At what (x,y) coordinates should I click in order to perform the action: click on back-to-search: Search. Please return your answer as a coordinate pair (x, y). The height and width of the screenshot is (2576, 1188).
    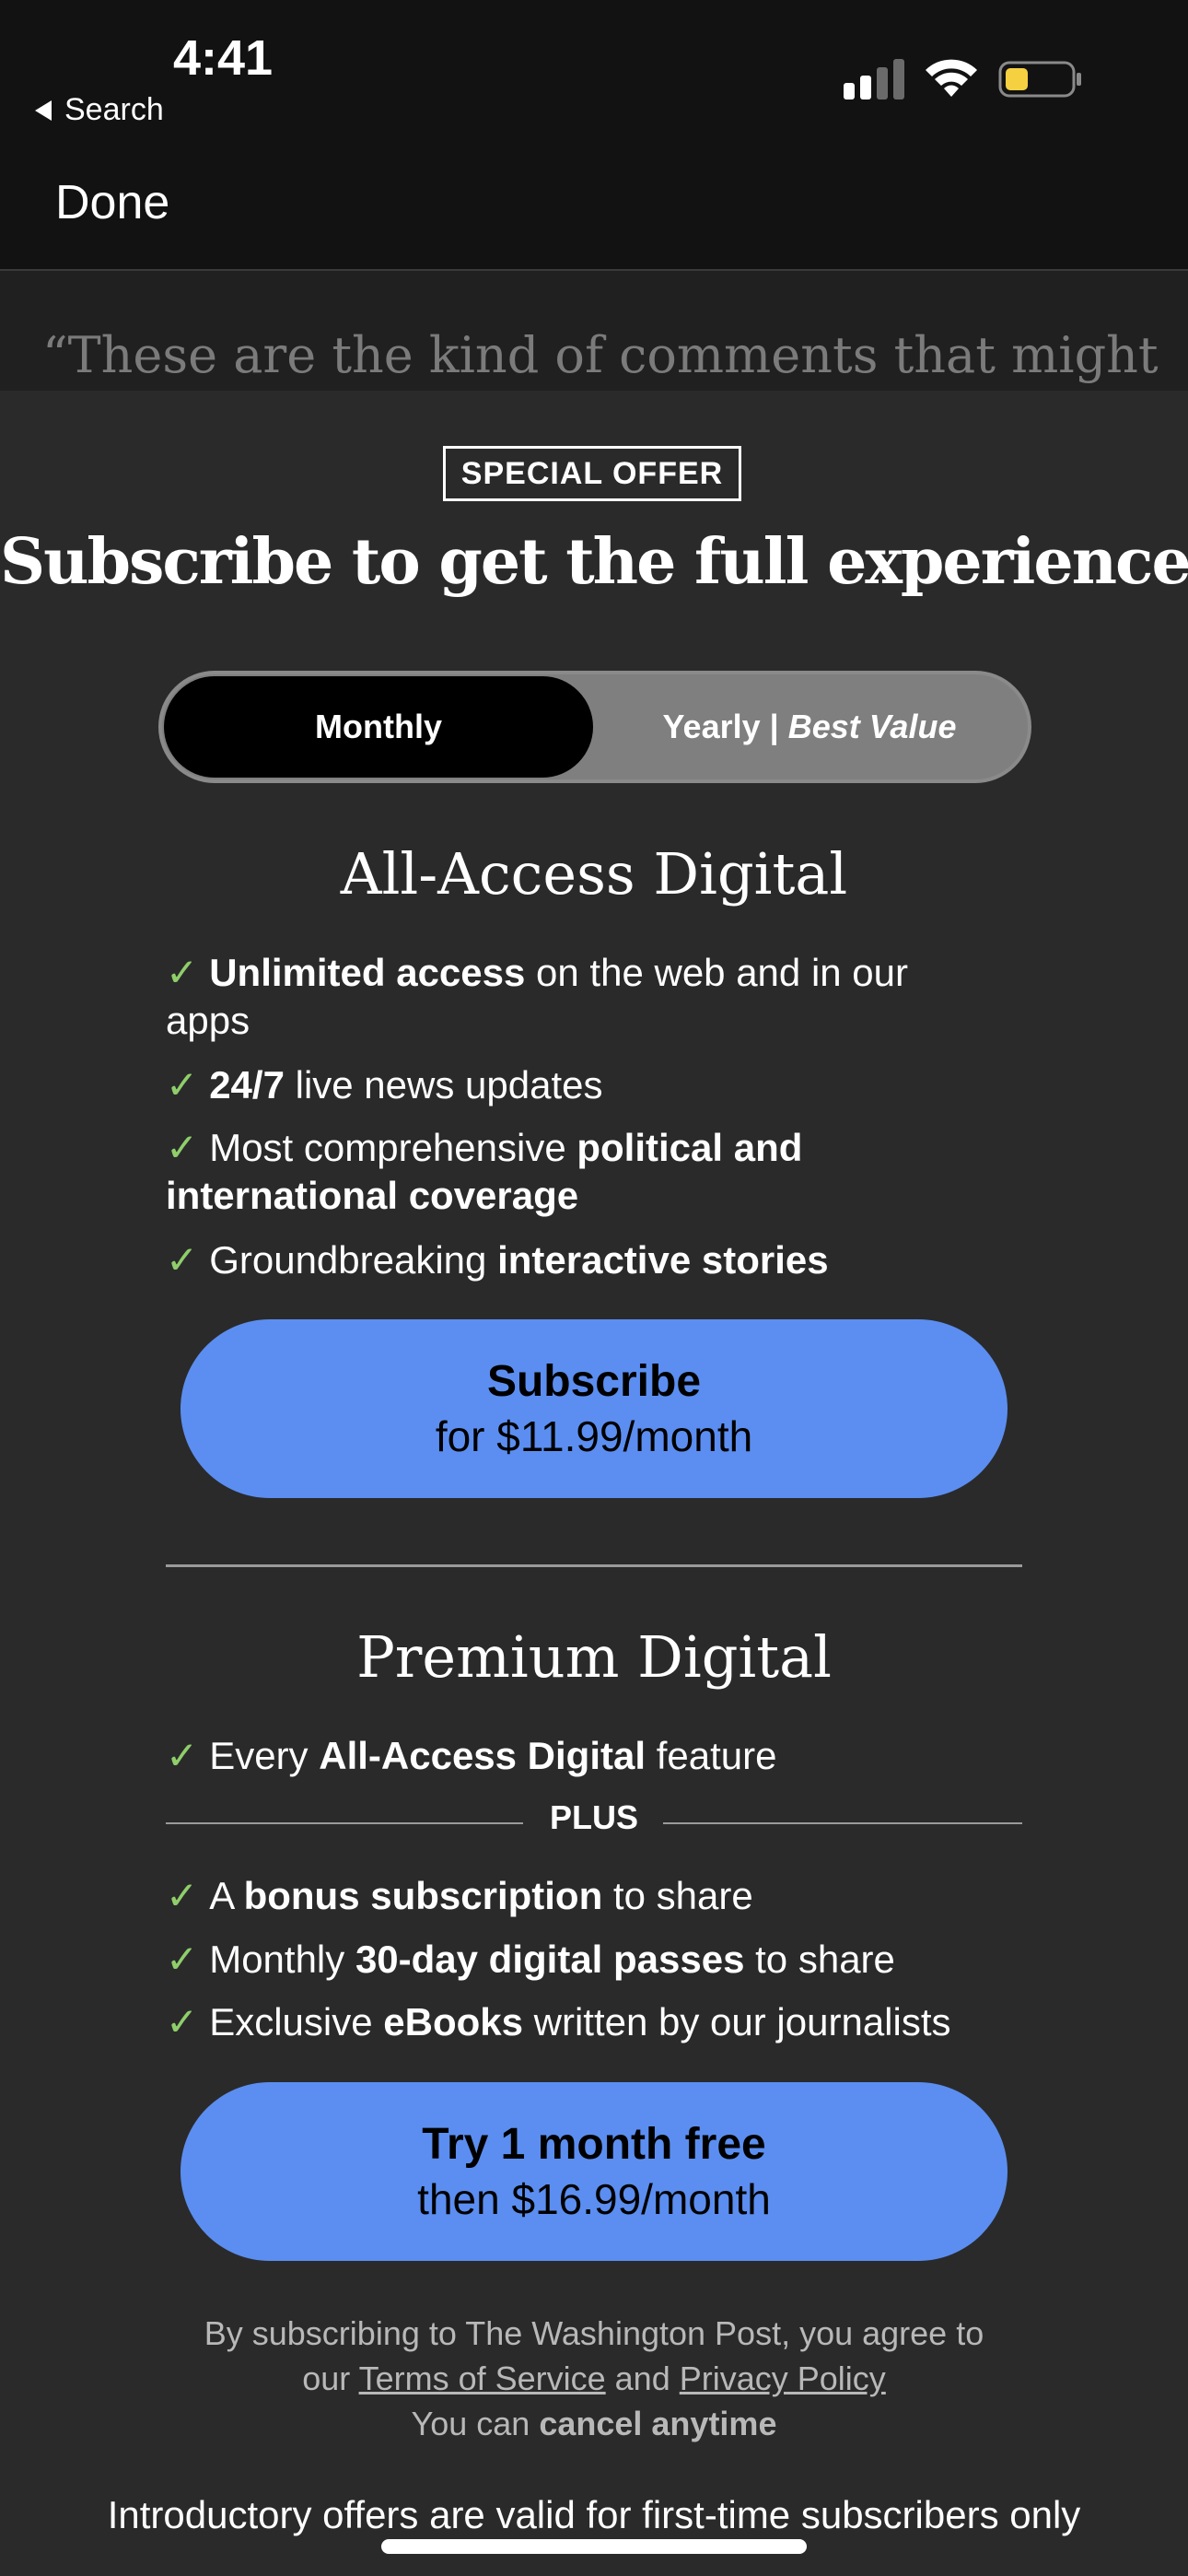
    Looking at the image, I should click on (99, 110).